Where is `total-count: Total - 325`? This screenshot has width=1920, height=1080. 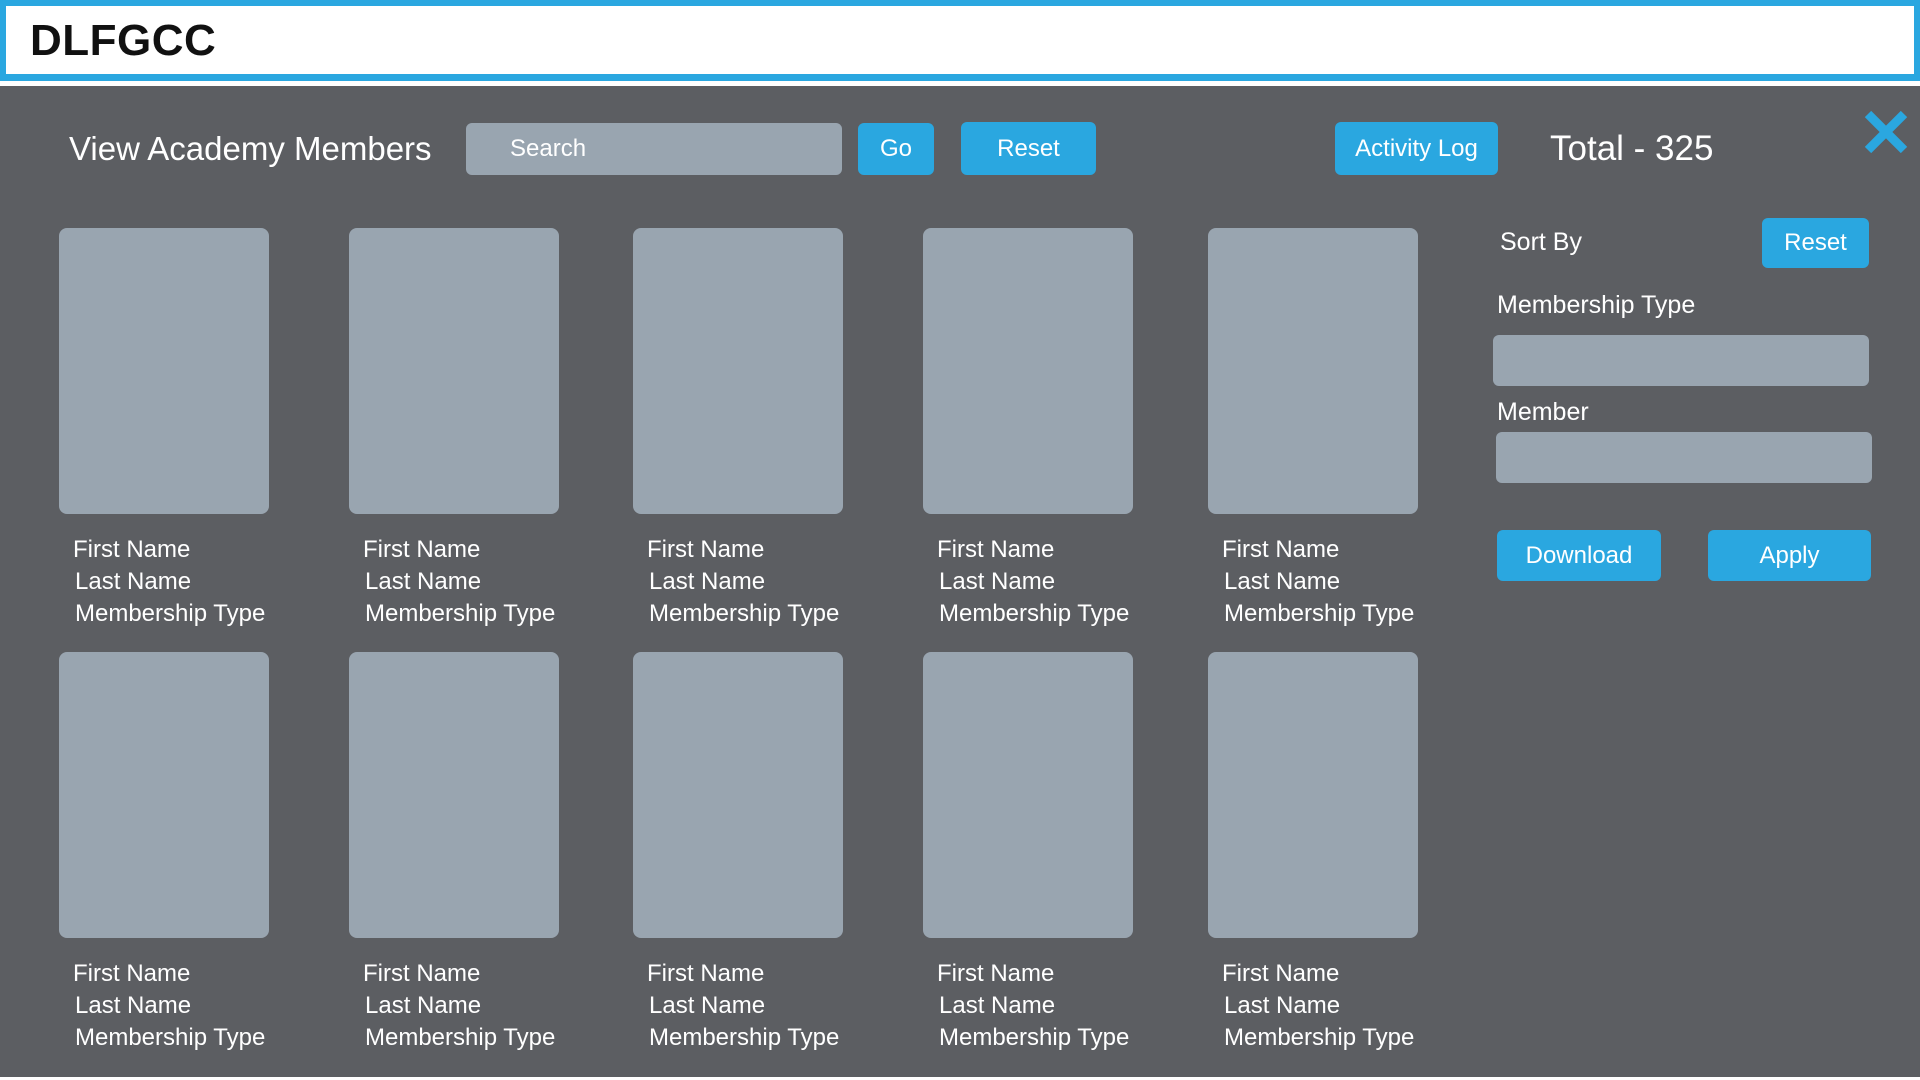 total-count: Total - 325 is located at coordinates (1632, 148).